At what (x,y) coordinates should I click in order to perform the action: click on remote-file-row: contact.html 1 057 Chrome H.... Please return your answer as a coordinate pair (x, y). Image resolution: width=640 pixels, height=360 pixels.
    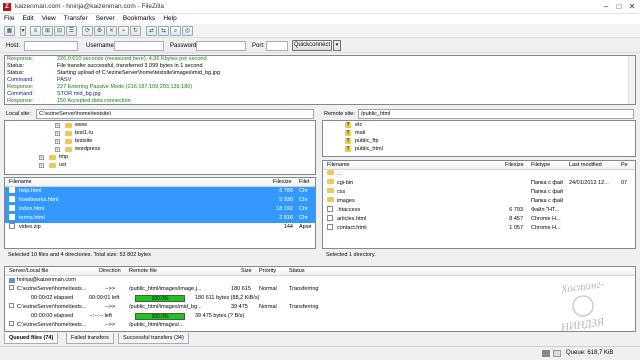
    Looking at the image, I should click on (479, 228).